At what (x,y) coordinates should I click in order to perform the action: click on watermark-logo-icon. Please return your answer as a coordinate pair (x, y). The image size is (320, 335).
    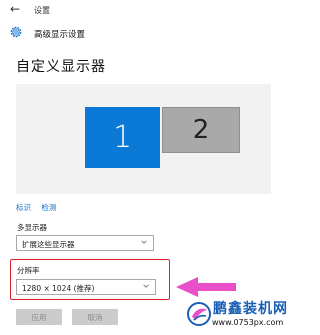
    Looking at the image, I should click on (199, 314).